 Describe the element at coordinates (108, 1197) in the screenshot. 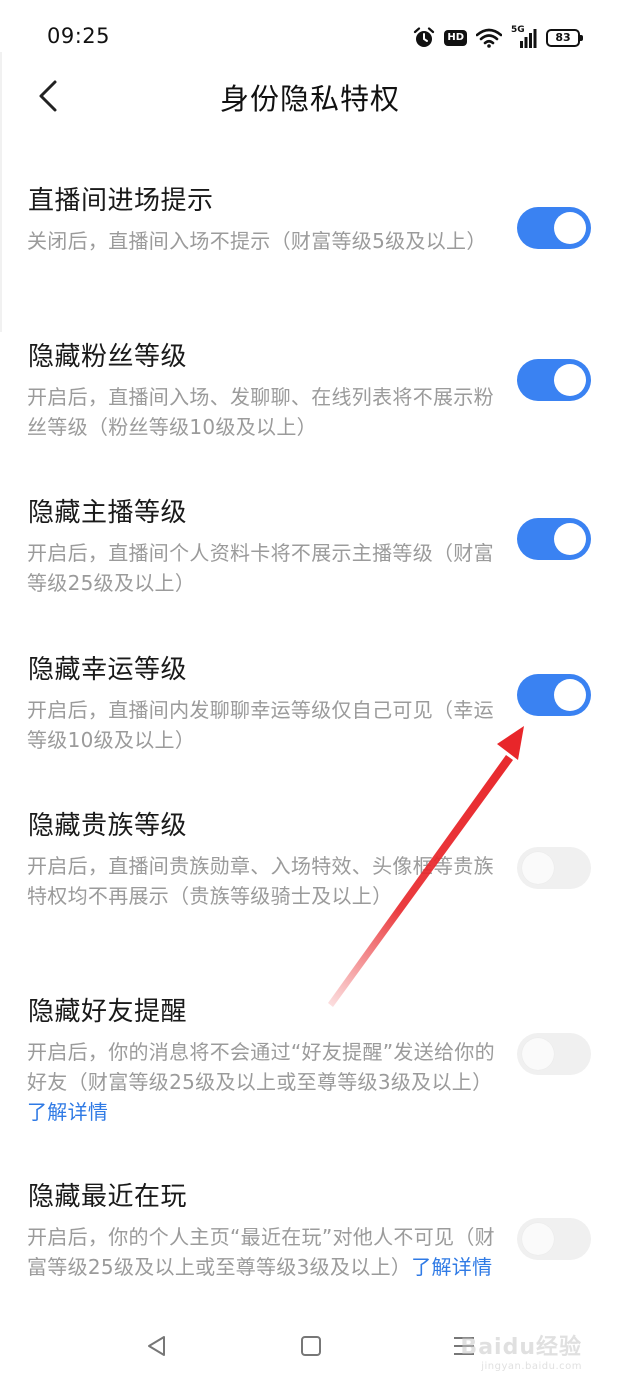

I see `setting-title: 隐藏最近在玩` at that location.